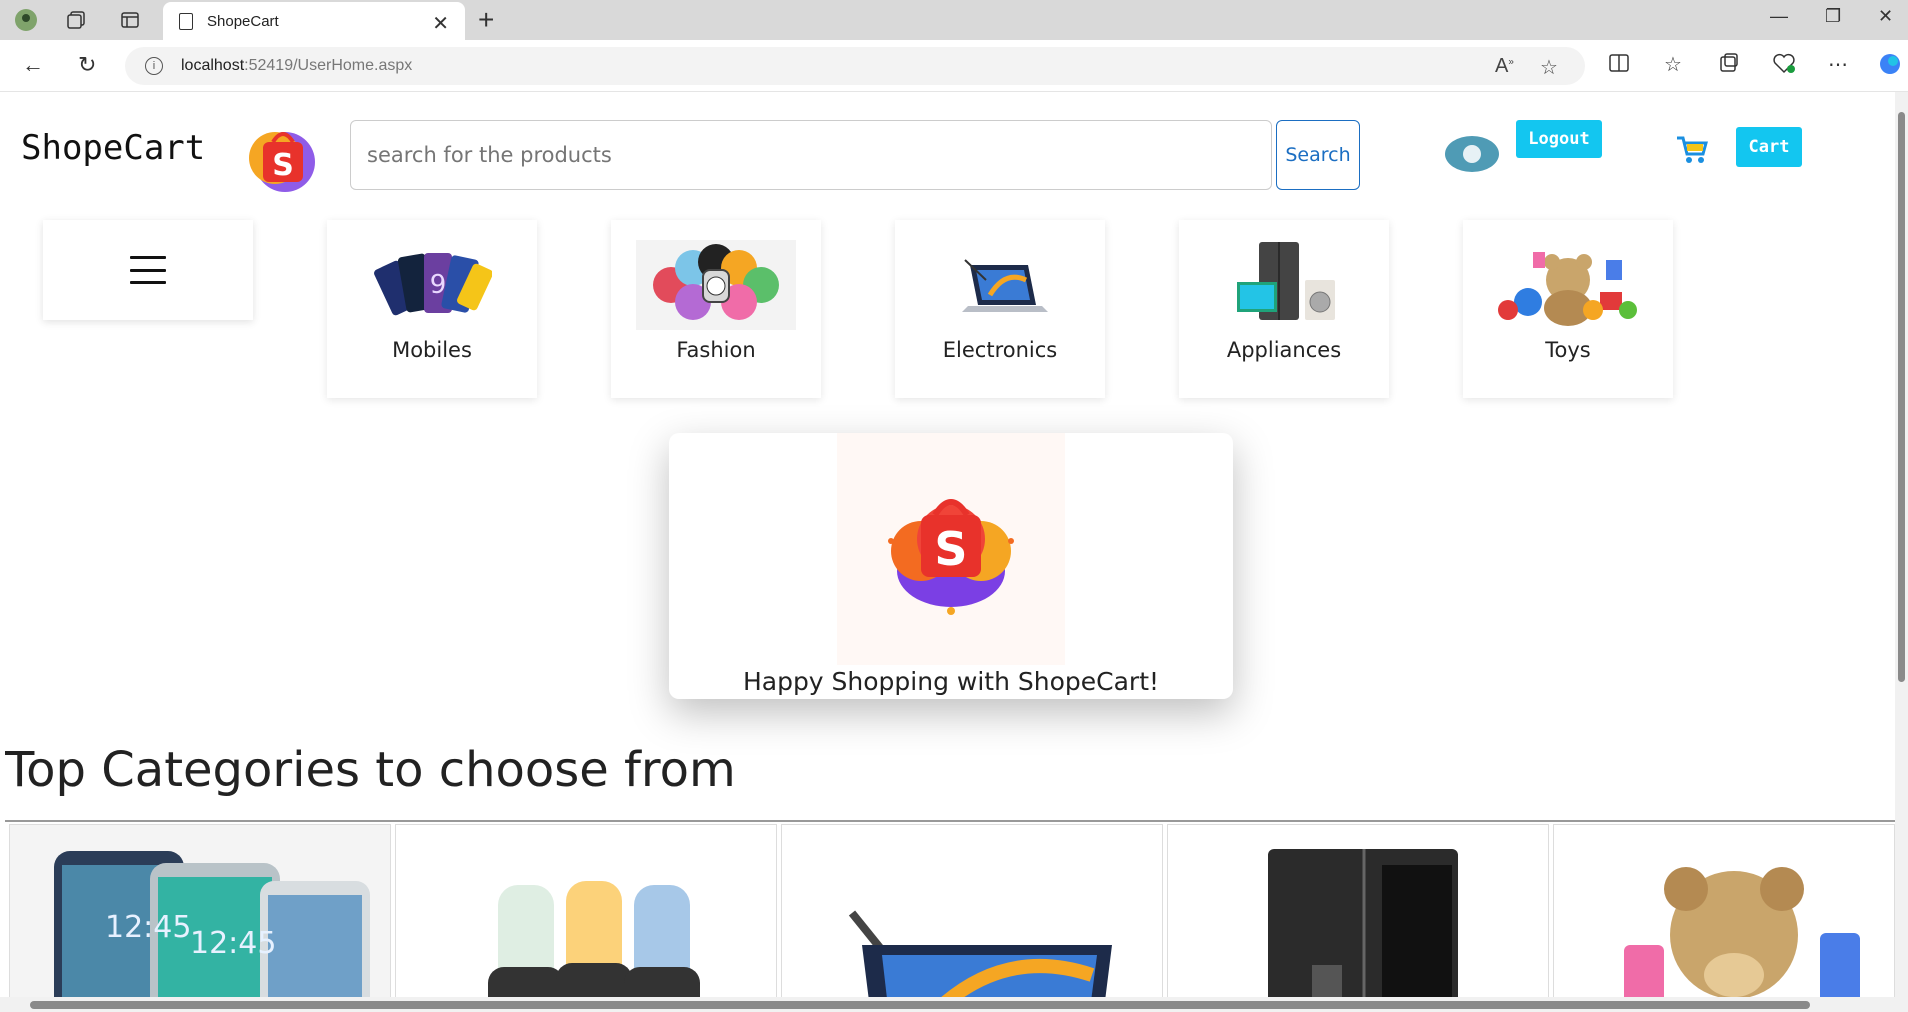 The height and width of the screenshot is (1012, 1908). Describe the element at coordinates (1619, 66) in the screenshot. I see `split-screen-icon` at that location.